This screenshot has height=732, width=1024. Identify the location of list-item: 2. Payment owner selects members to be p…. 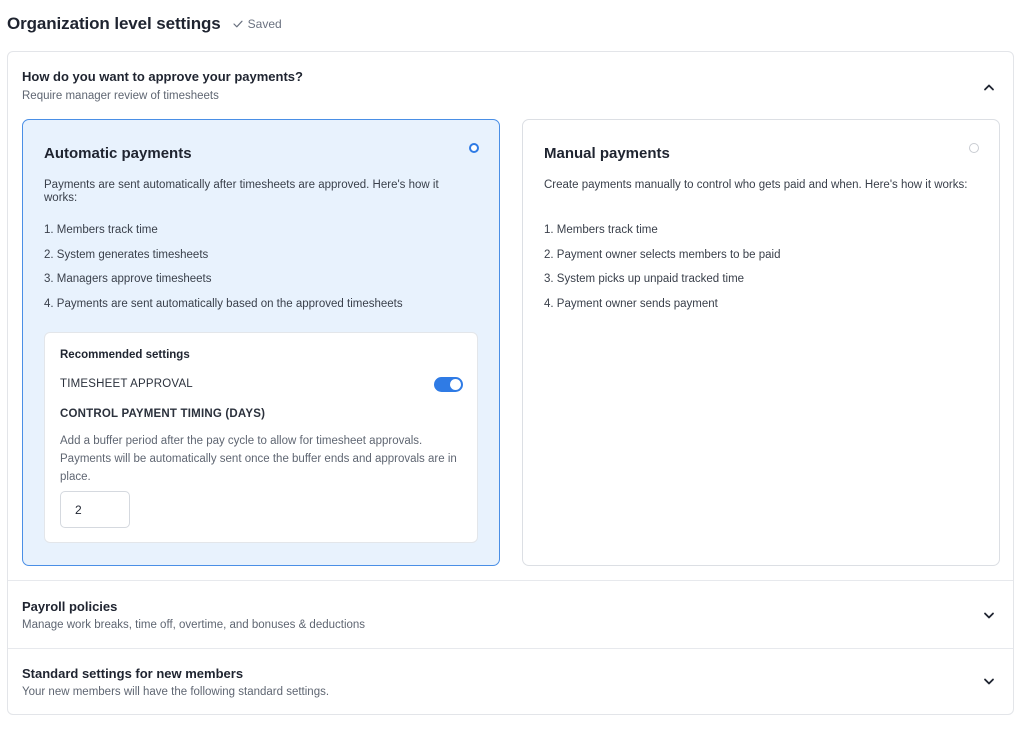
(662, 254).